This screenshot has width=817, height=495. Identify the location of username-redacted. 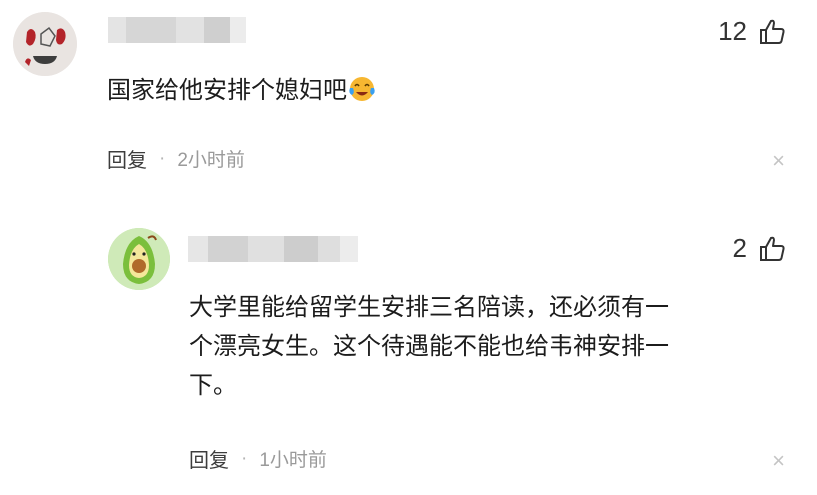
(273, 249).